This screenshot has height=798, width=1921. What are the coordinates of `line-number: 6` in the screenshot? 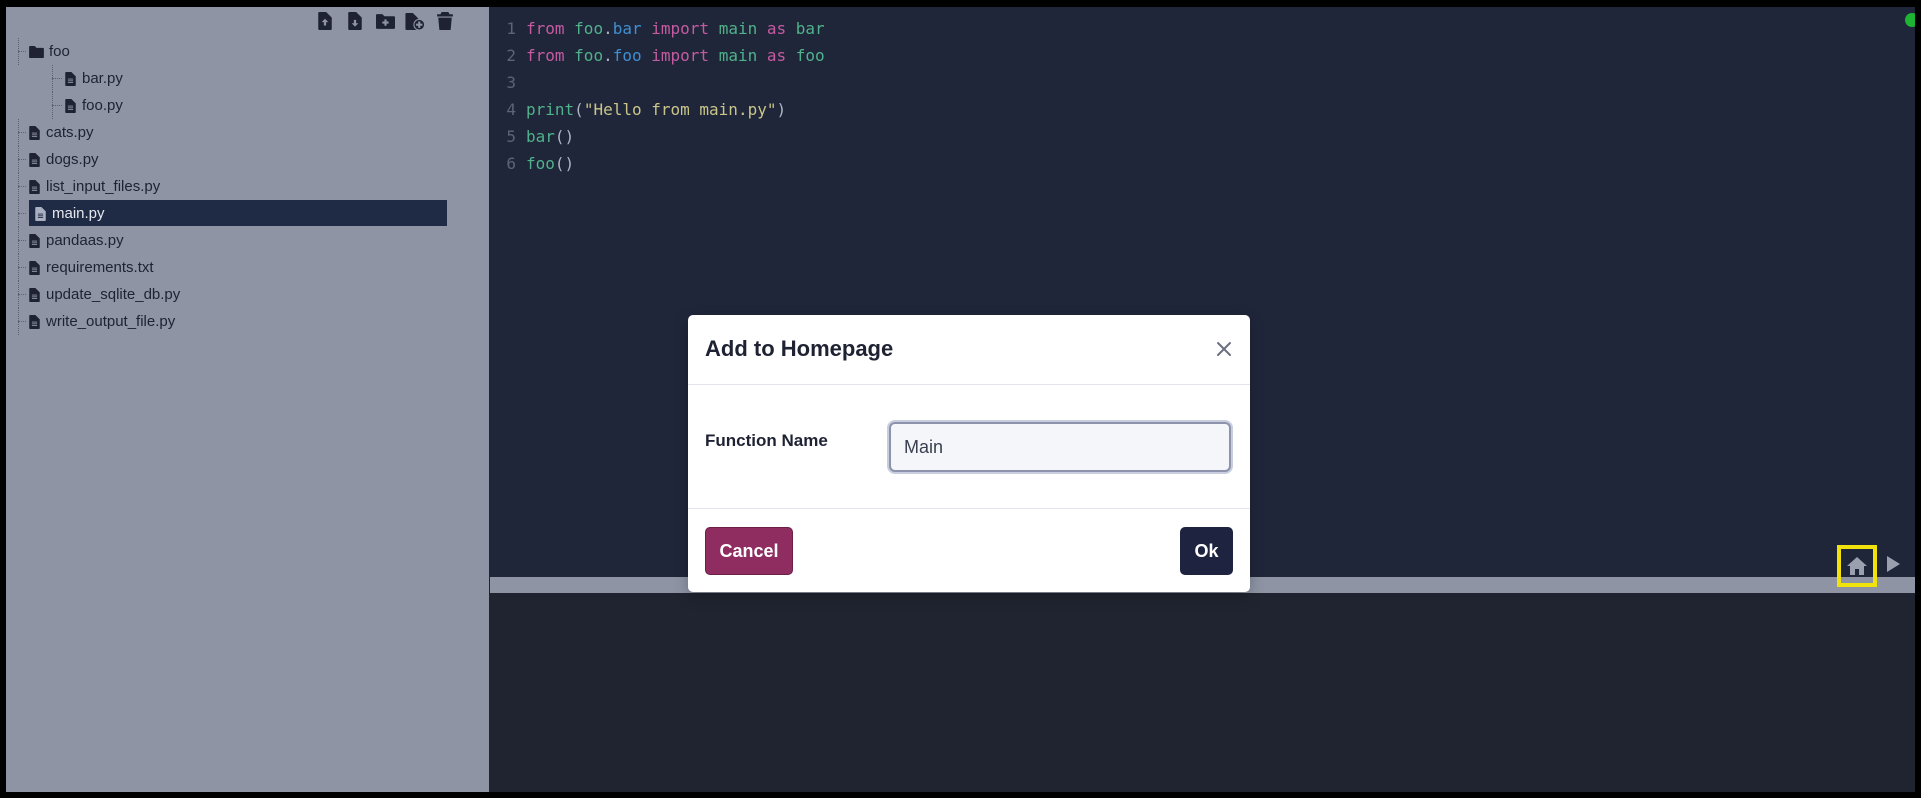 It's located at (511, 163).